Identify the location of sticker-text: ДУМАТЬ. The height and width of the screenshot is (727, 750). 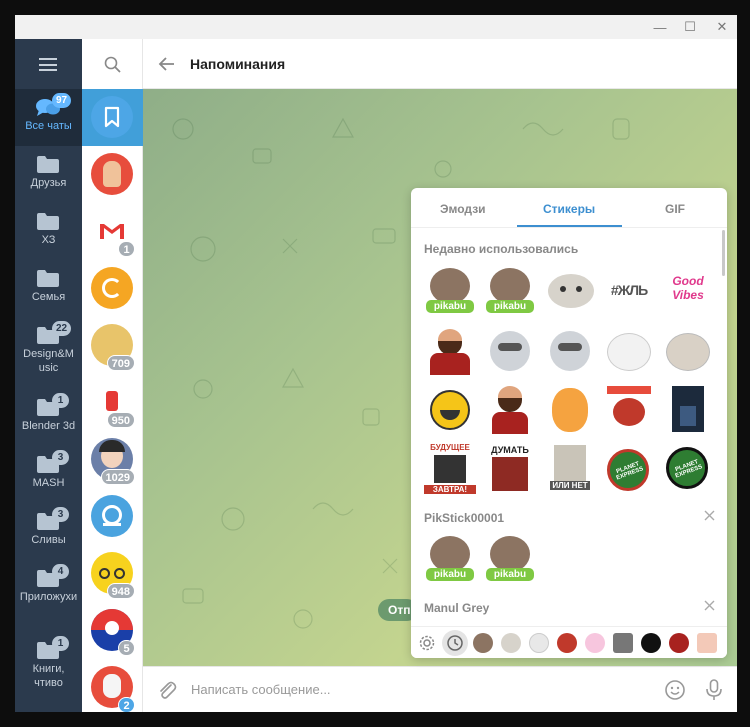
(510, 450).